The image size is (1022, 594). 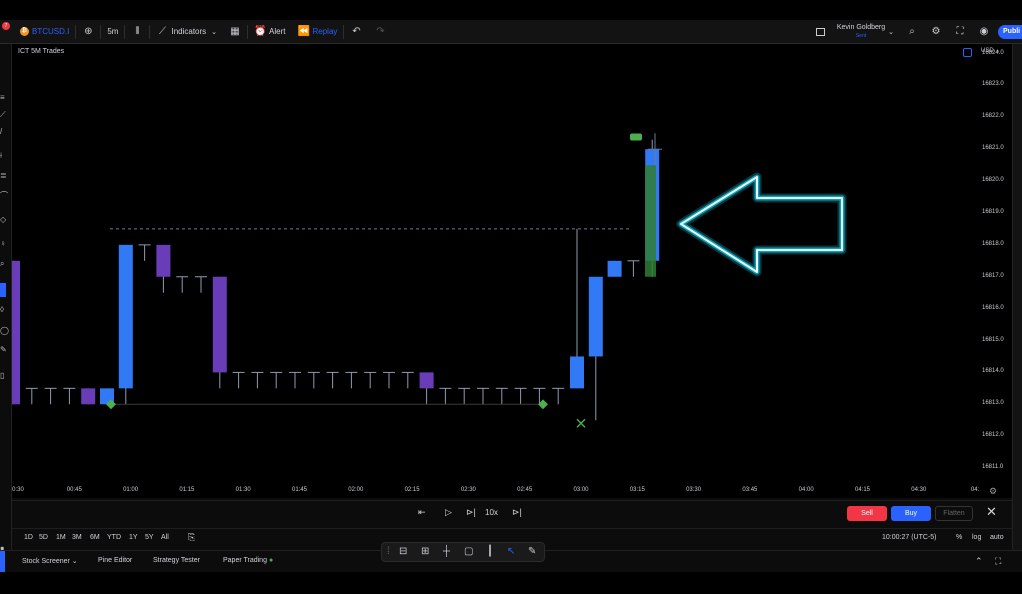 What do you see at coordinates (191, 537) in the screenshot?
I see `goto-date-icon: ⎘` at bounding box center [191, 537].